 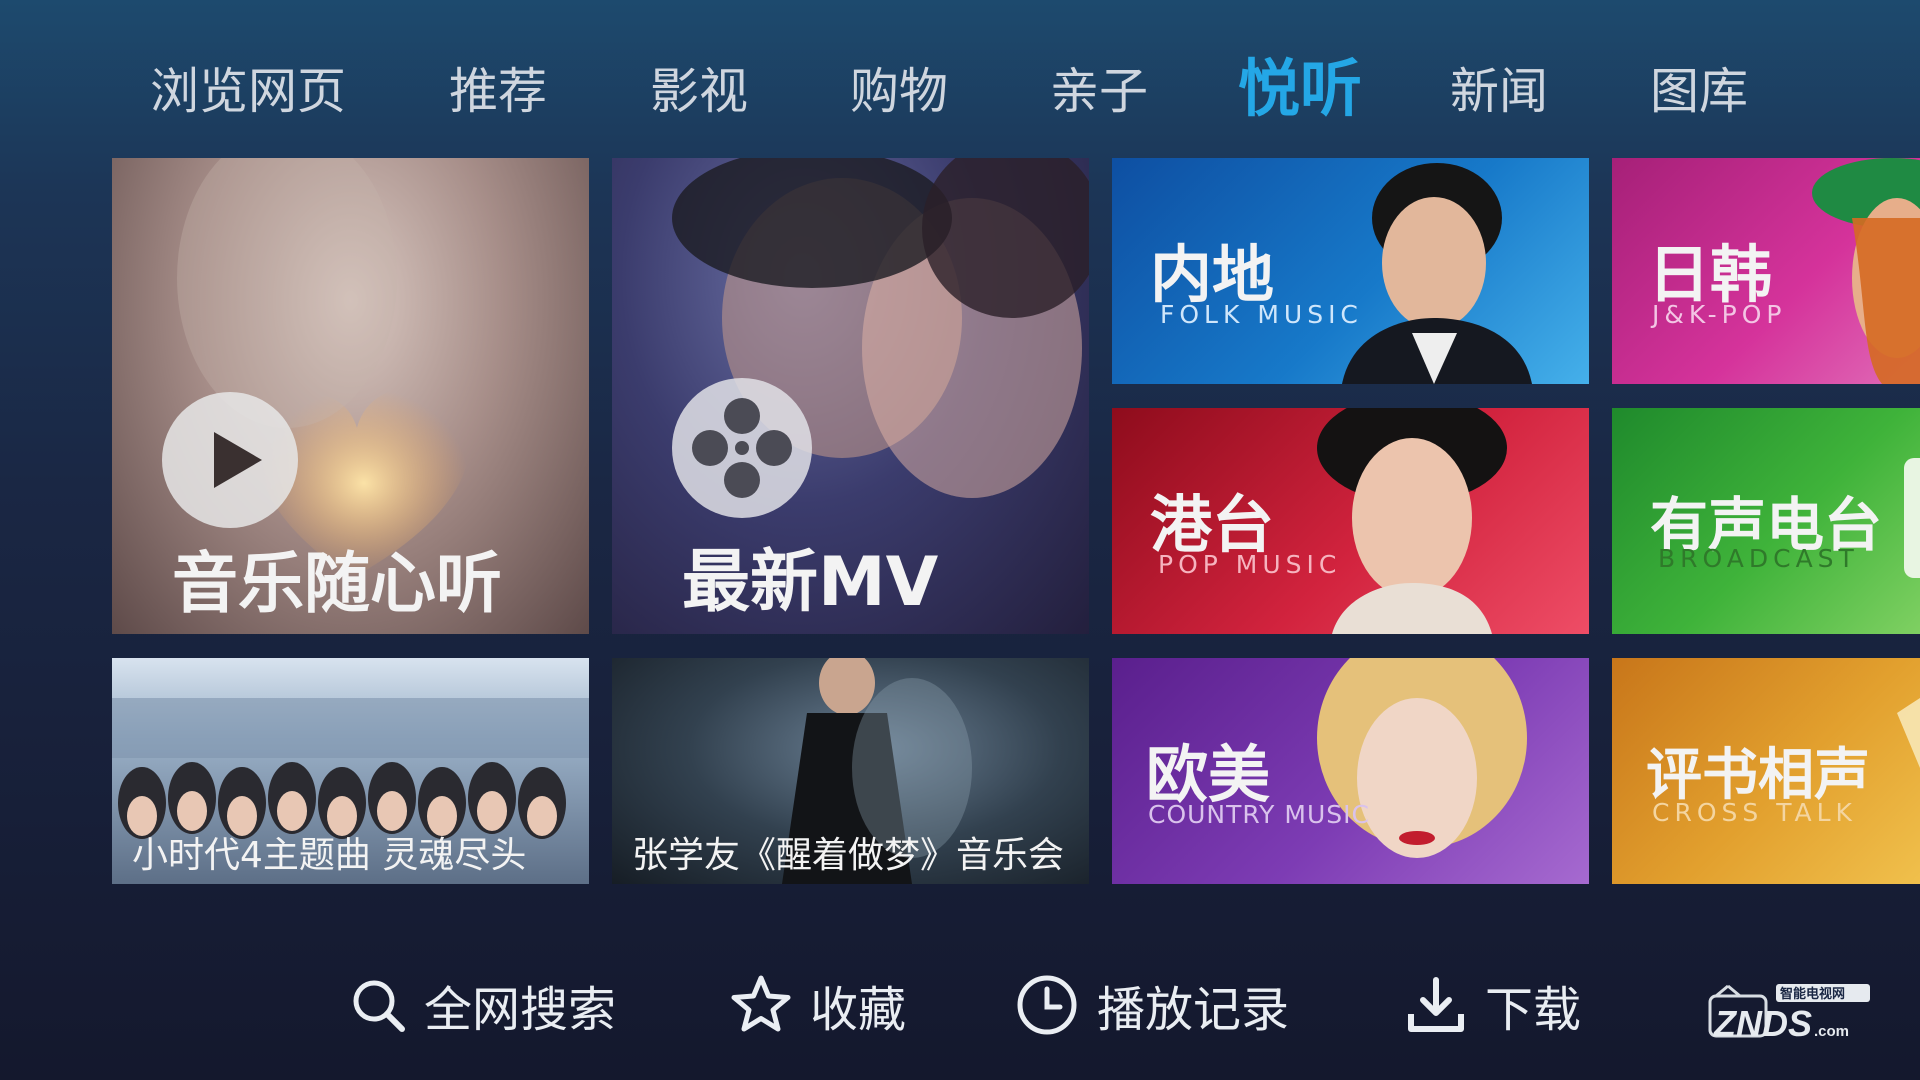 I want to click on tab-shopping: 购物, so click(x=899, y=87).